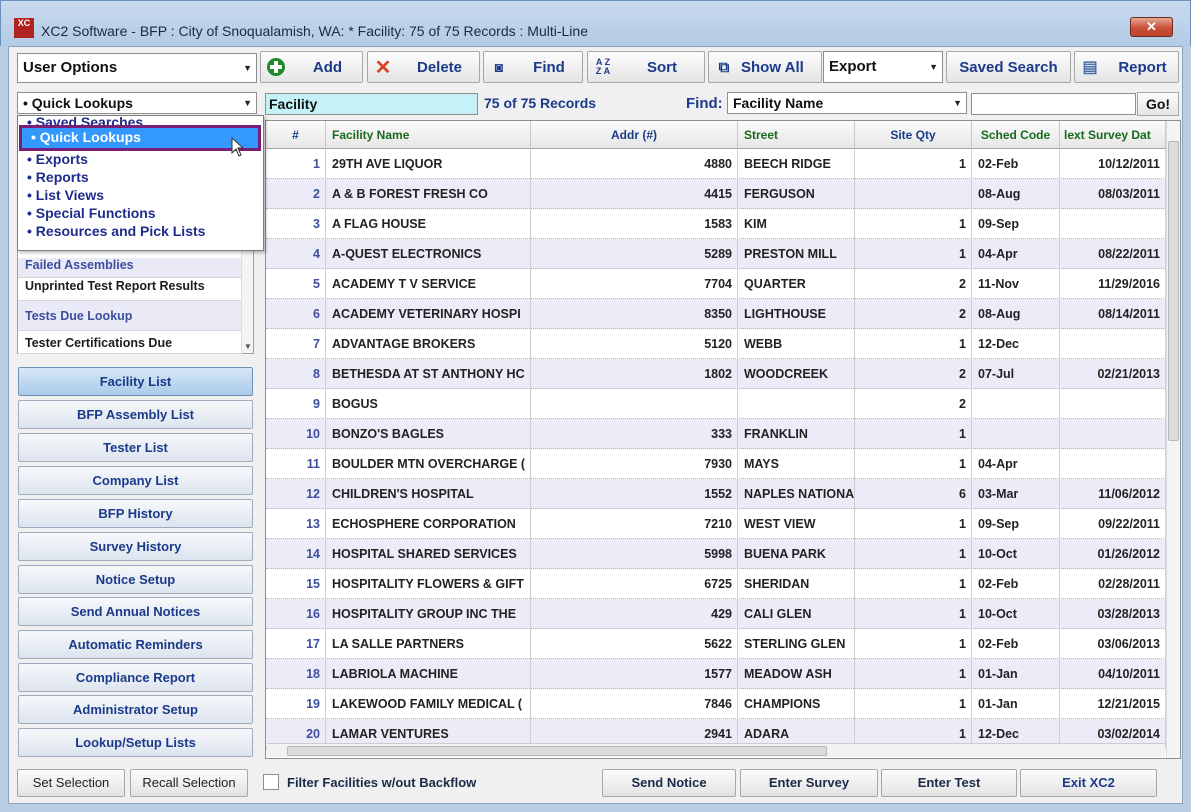 This screenshot has width=1191, height=812. What do you see at coordinates (1173, 439) in the screenshot?
I see `grid-vertical-scrollbar` at bounding box center [1173, 439].